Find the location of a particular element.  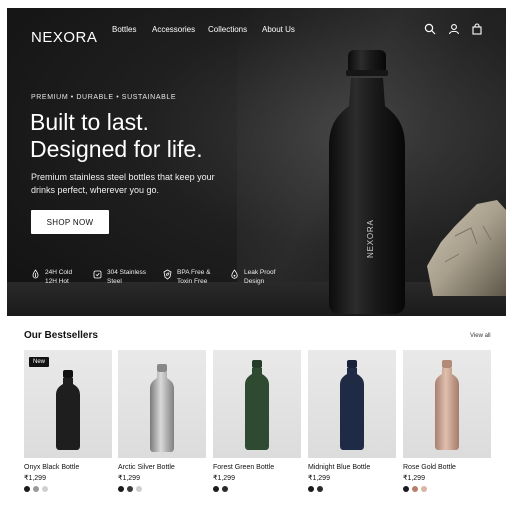

droplet-lock-icon is located at coordinates (234, 274).